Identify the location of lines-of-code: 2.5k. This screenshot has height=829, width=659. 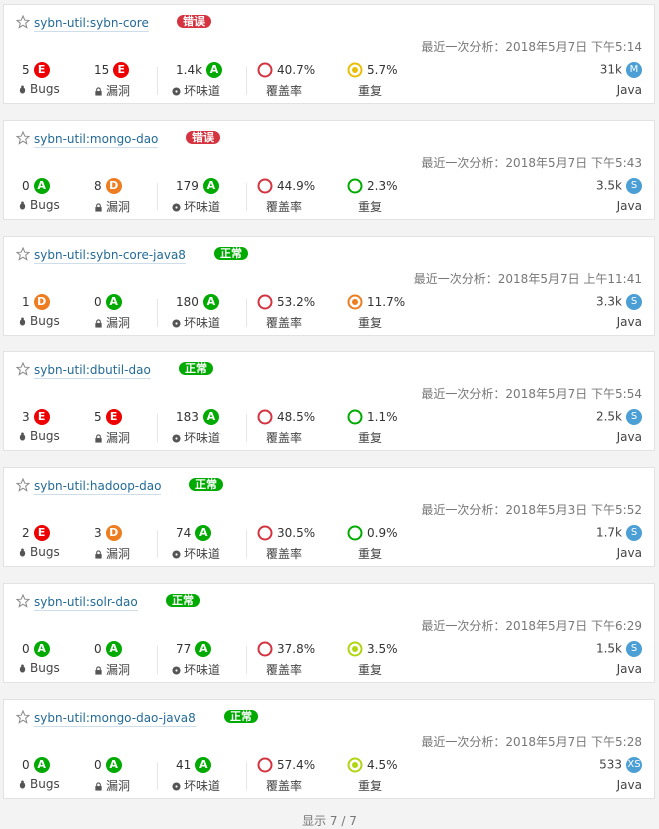
(608, 416).